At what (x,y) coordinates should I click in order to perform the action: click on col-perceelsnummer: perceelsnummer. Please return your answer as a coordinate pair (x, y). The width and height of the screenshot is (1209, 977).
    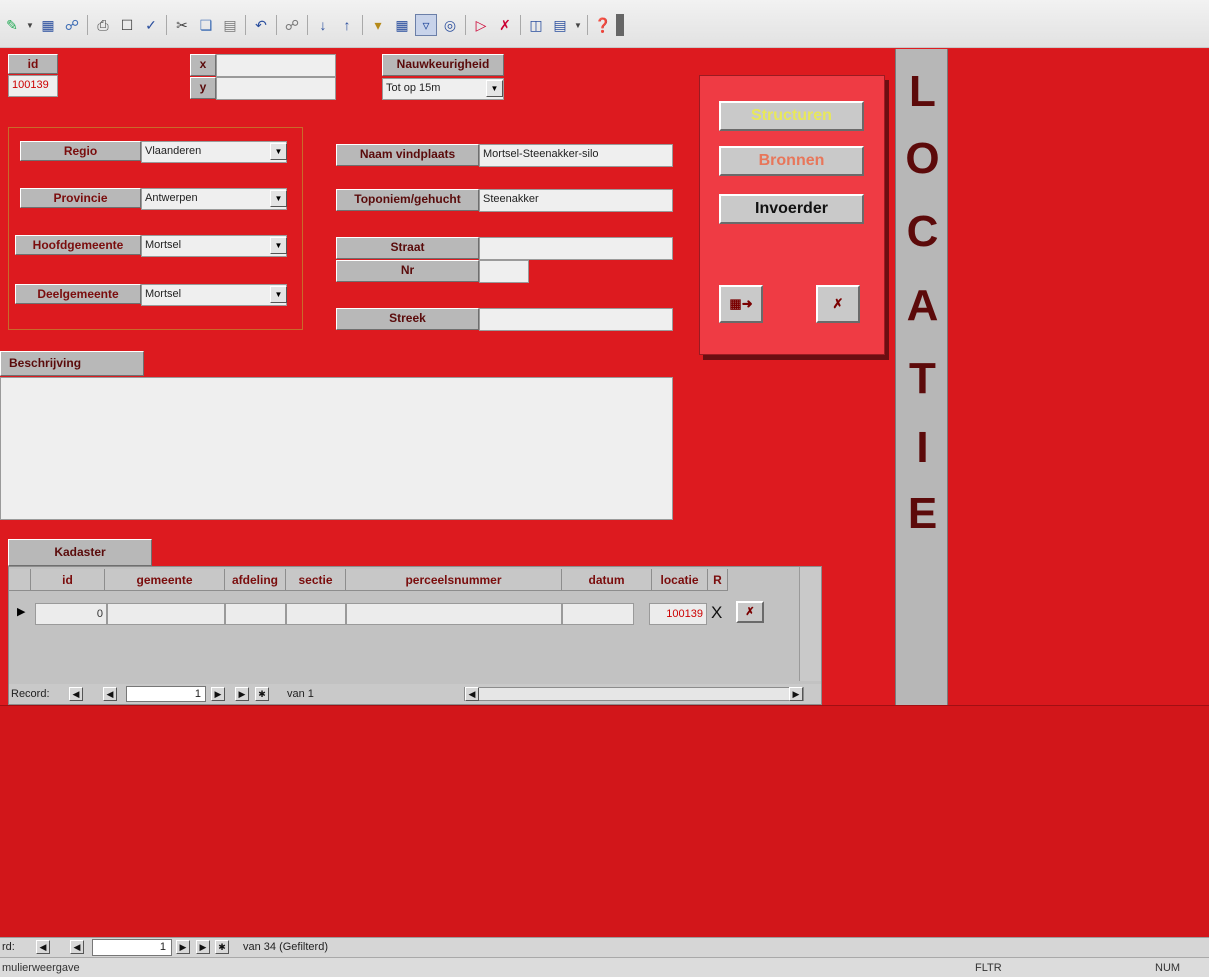
    Looking at the image, I should click on (454, 580).